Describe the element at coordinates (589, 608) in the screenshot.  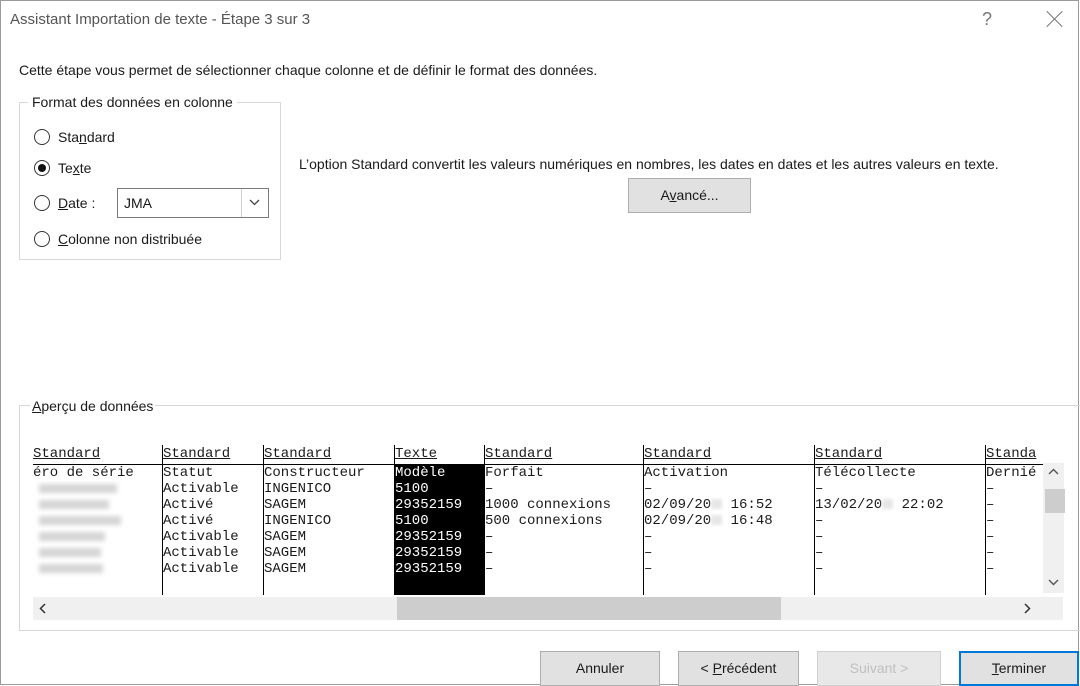
I see `horizontal-scroll-thumb` at that location.